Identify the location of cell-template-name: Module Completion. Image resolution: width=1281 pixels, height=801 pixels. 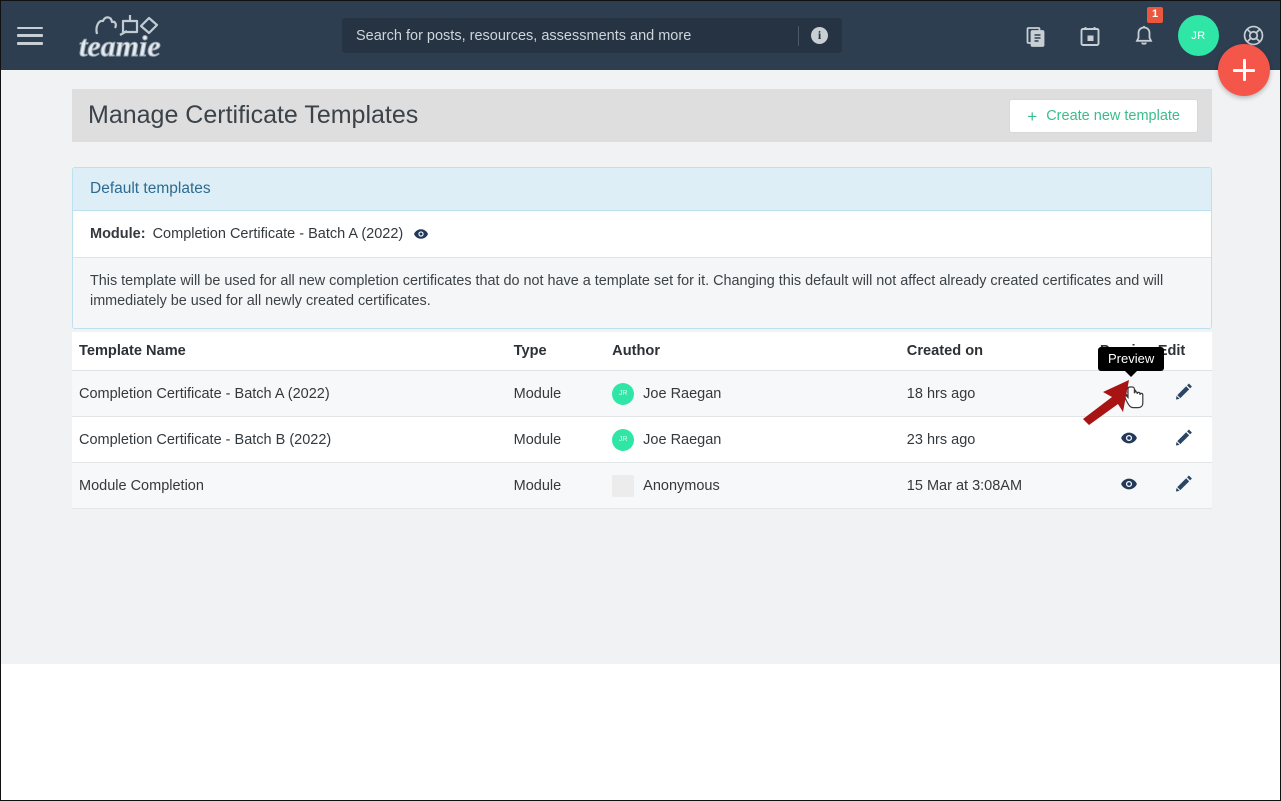
(293, 485).